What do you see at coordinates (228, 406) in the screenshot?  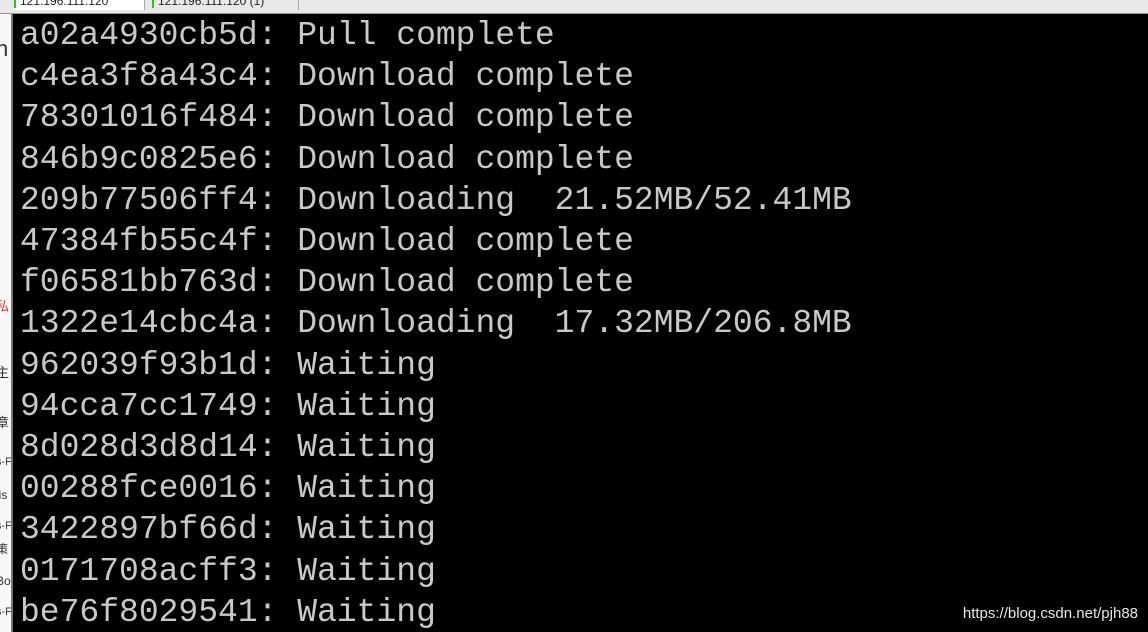 I see `terminal-line: 94cca7cc1749: Waiting` at bounding box center [228, 406].